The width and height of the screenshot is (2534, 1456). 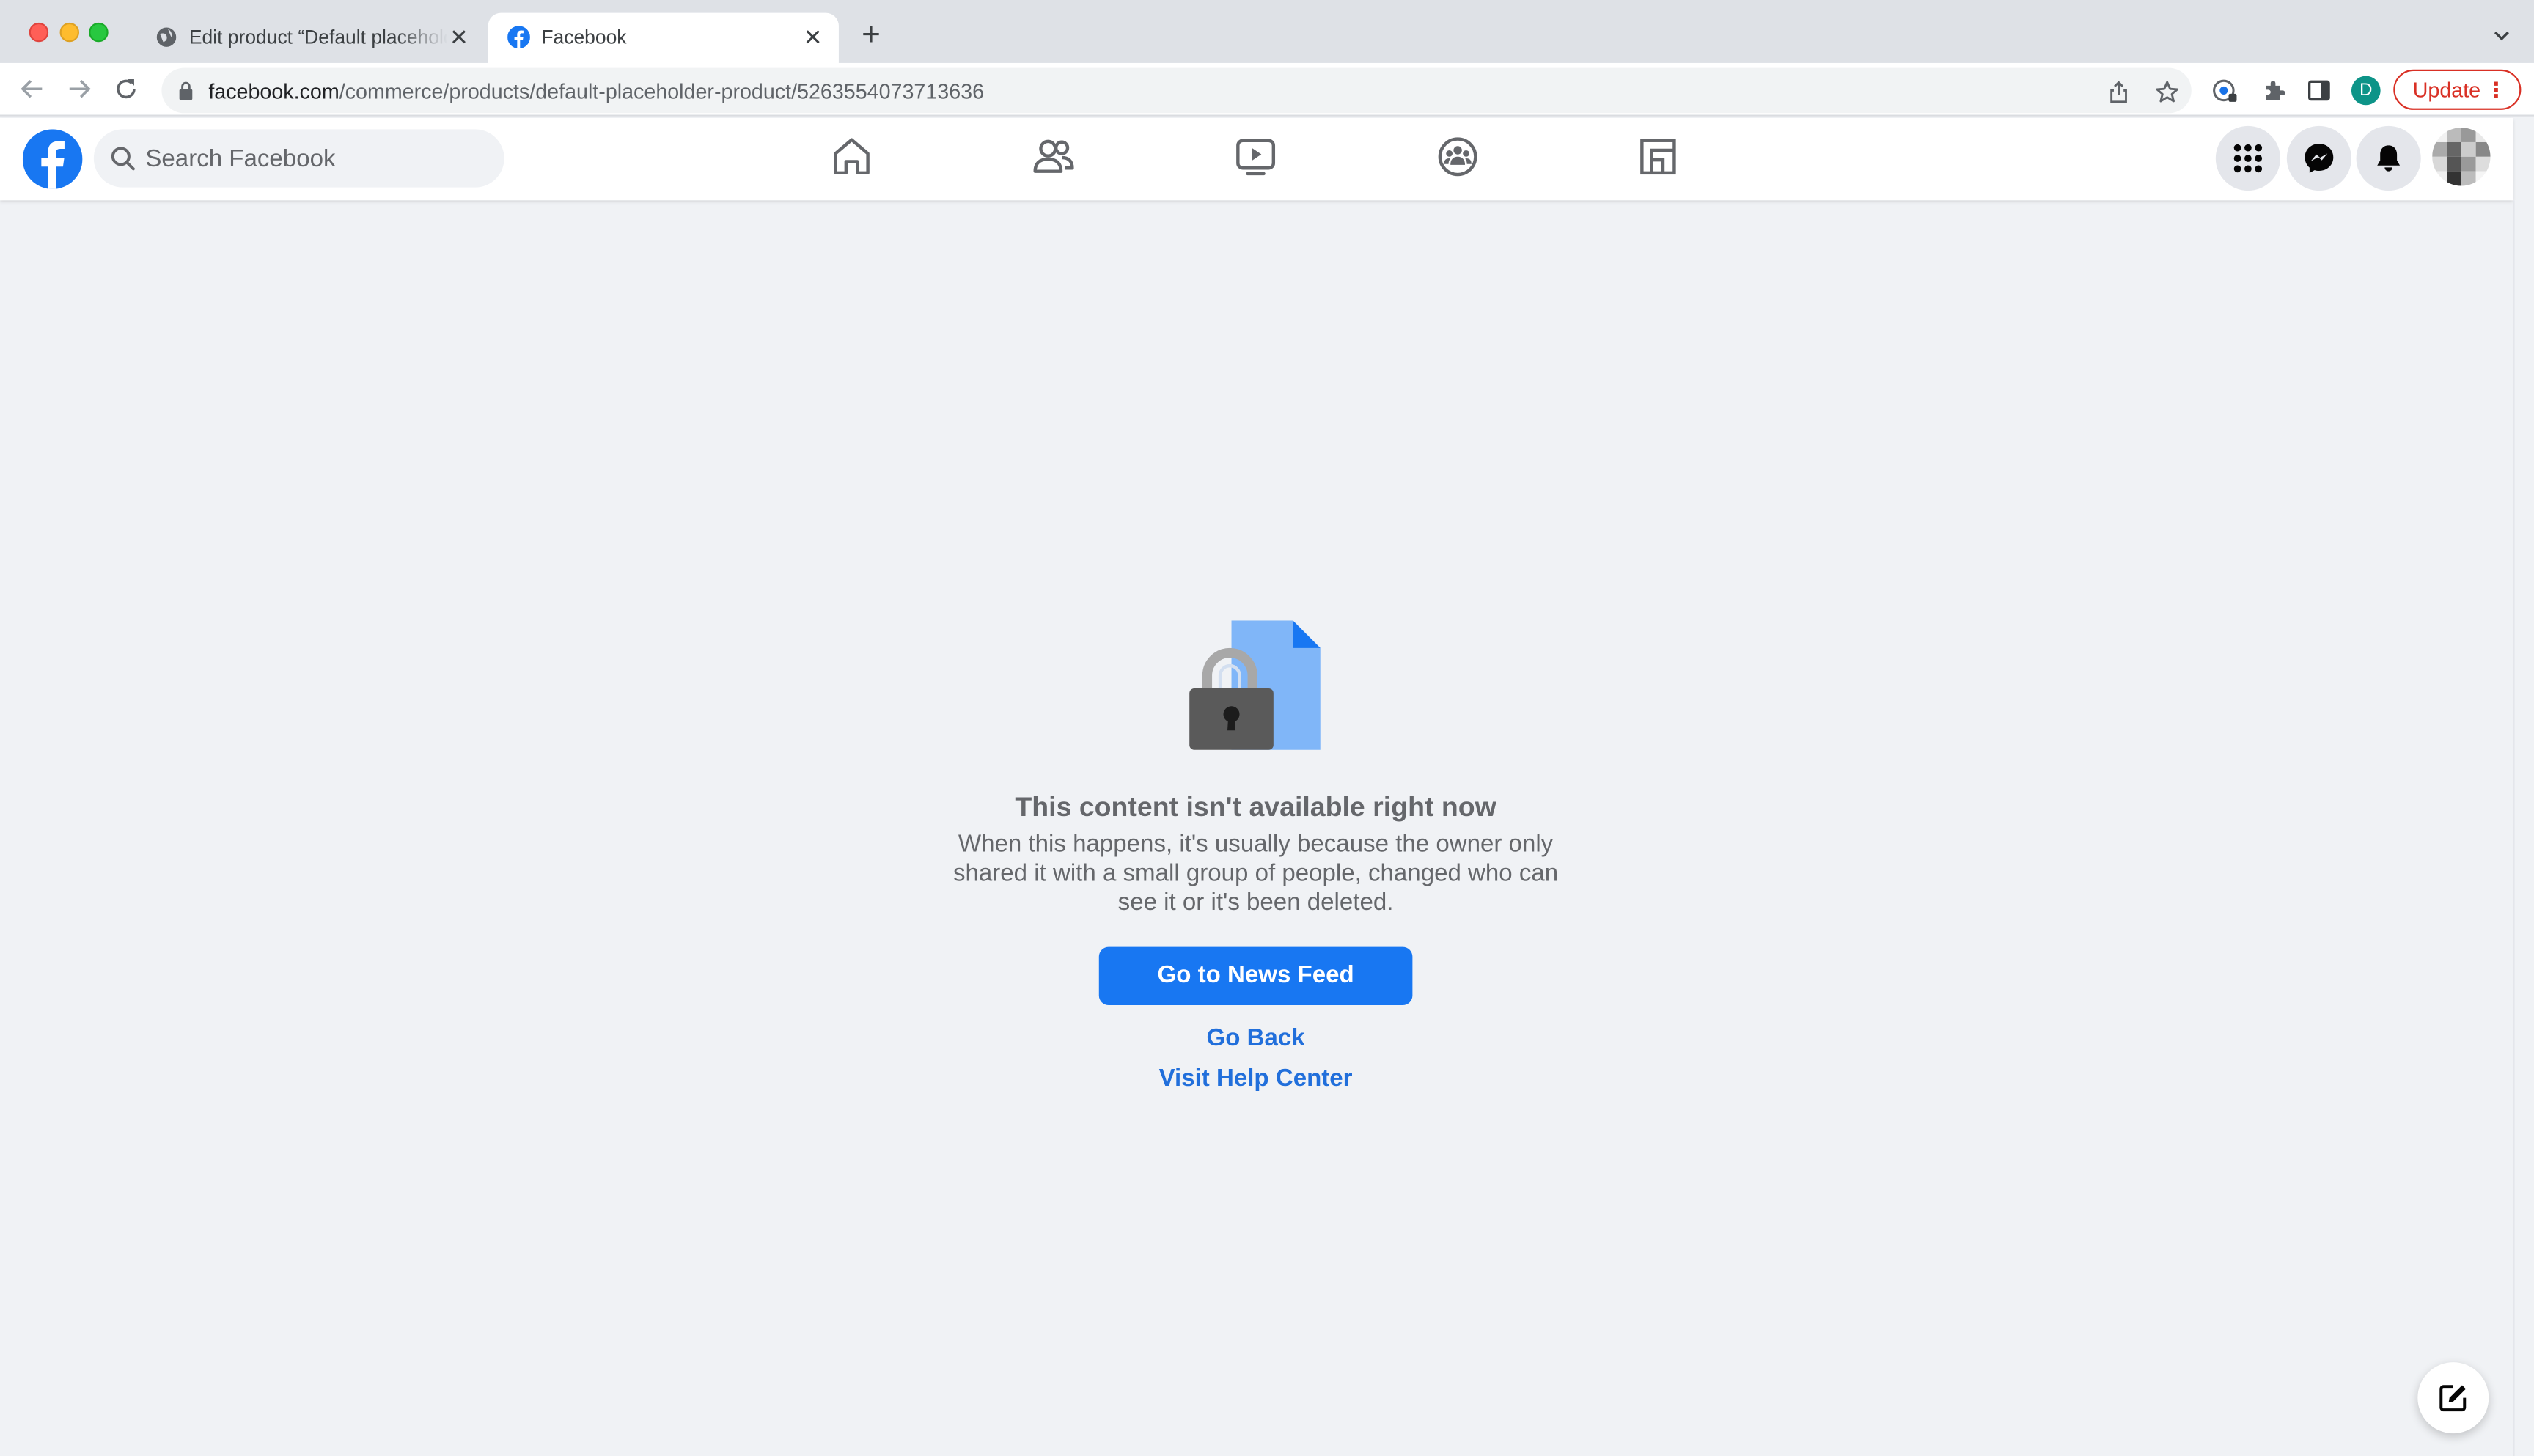 What do you see at coordinates (2501, 35) in the screenshot?
I see `chevron-down-icon` at bounding box center [2501, 35].